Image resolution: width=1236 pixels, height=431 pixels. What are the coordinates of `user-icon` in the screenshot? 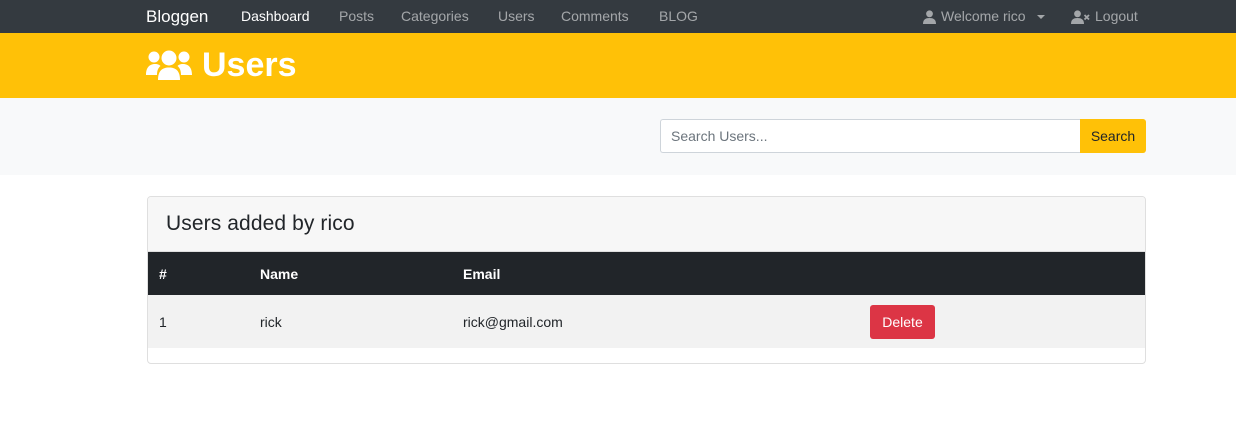 It's located at (929, 16).